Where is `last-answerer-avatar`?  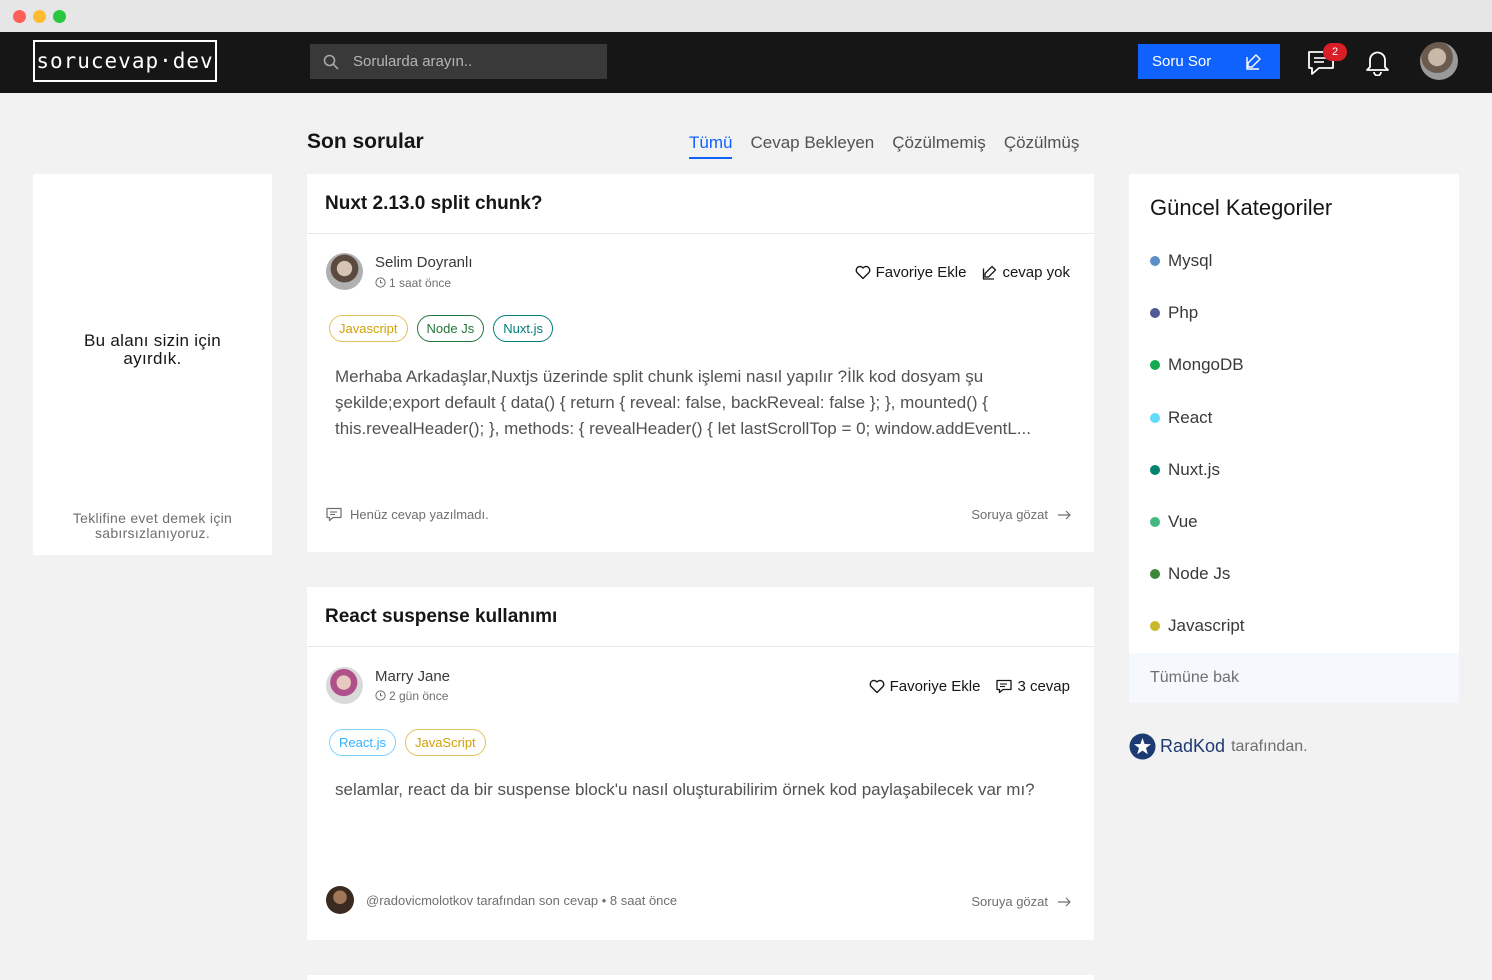
last-answerer-avatar is located at coordinates (340, 900).